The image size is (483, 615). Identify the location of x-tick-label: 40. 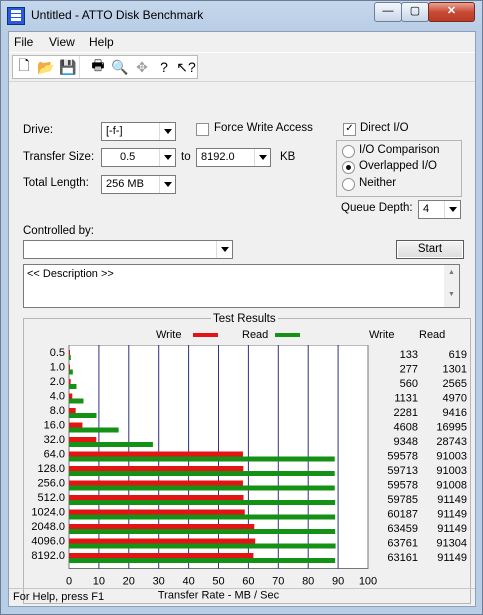
(188, 582).